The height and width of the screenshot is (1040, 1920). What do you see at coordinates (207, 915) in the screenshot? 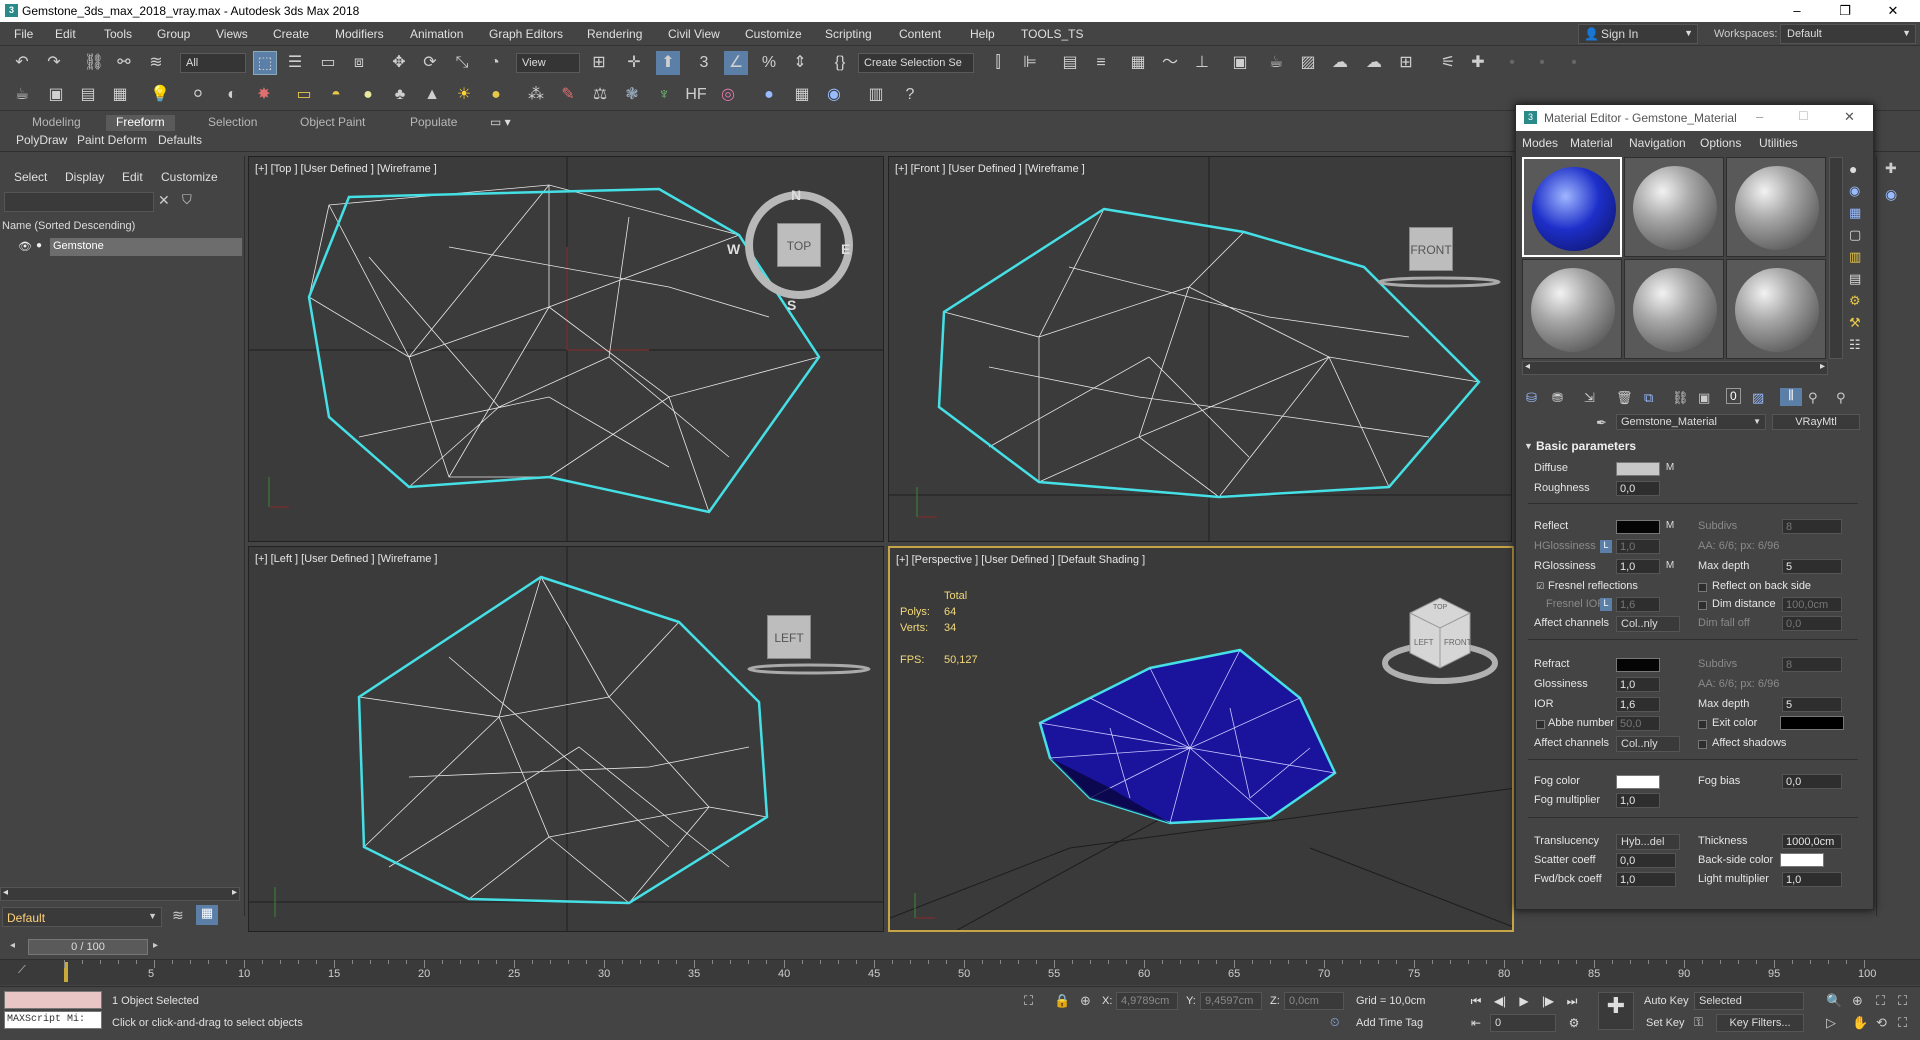
I see `scene-explorer-icon: ▦` at bounding box center [207, 915].